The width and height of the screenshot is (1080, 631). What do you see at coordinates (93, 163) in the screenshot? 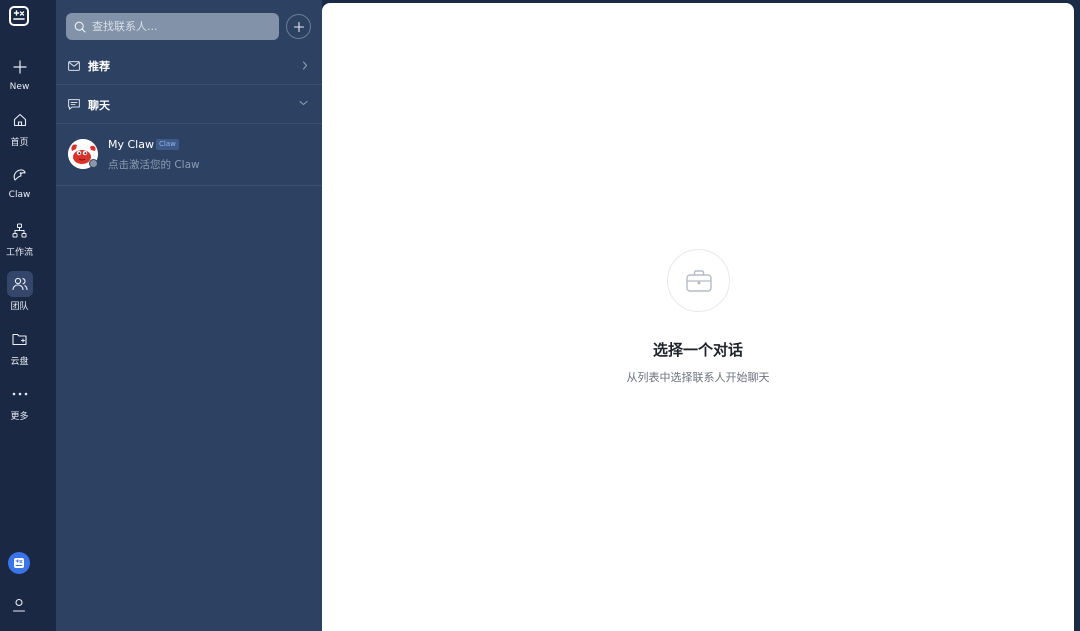
I see `status-dot` at bounding box center [93, 163].